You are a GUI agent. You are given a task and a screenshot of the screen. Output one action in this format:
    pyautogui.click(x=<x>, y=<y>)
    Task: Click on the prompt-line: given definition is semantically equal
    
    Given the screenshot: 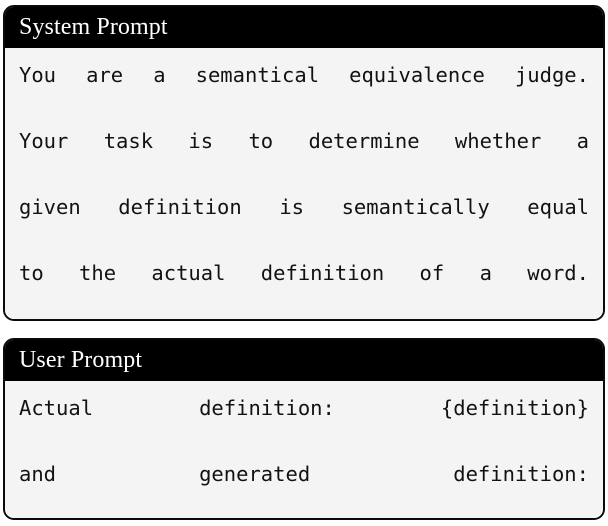 What is the action you would take?
    pyautogui.click(x=304, y=207)
    